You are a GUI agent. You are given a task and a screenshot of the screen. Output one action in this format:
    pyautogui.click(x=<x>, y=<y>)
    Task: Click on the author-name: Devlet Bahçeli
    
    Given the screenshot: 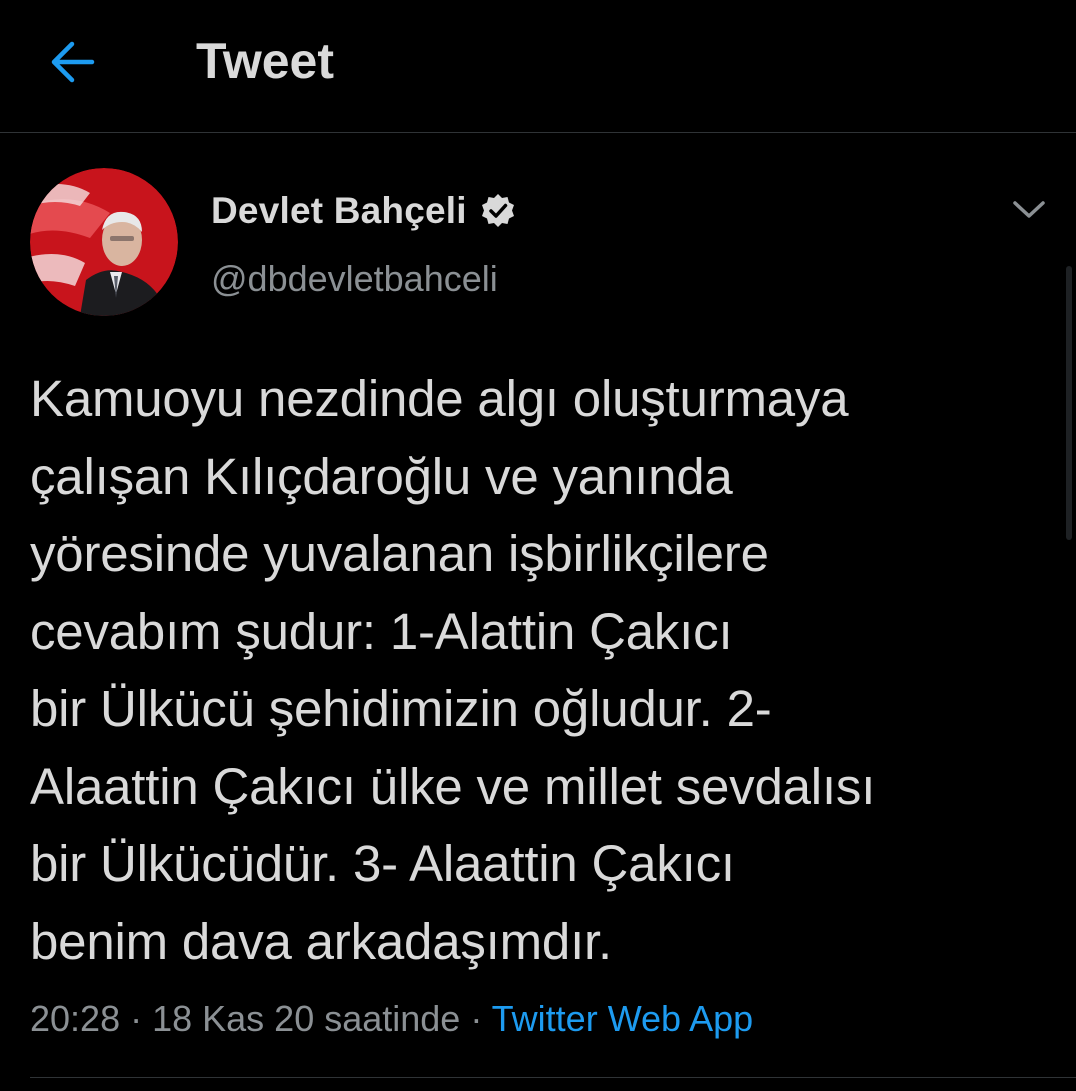 What is the action you would take?
    pyautogui.click(x=339, y=211)
    